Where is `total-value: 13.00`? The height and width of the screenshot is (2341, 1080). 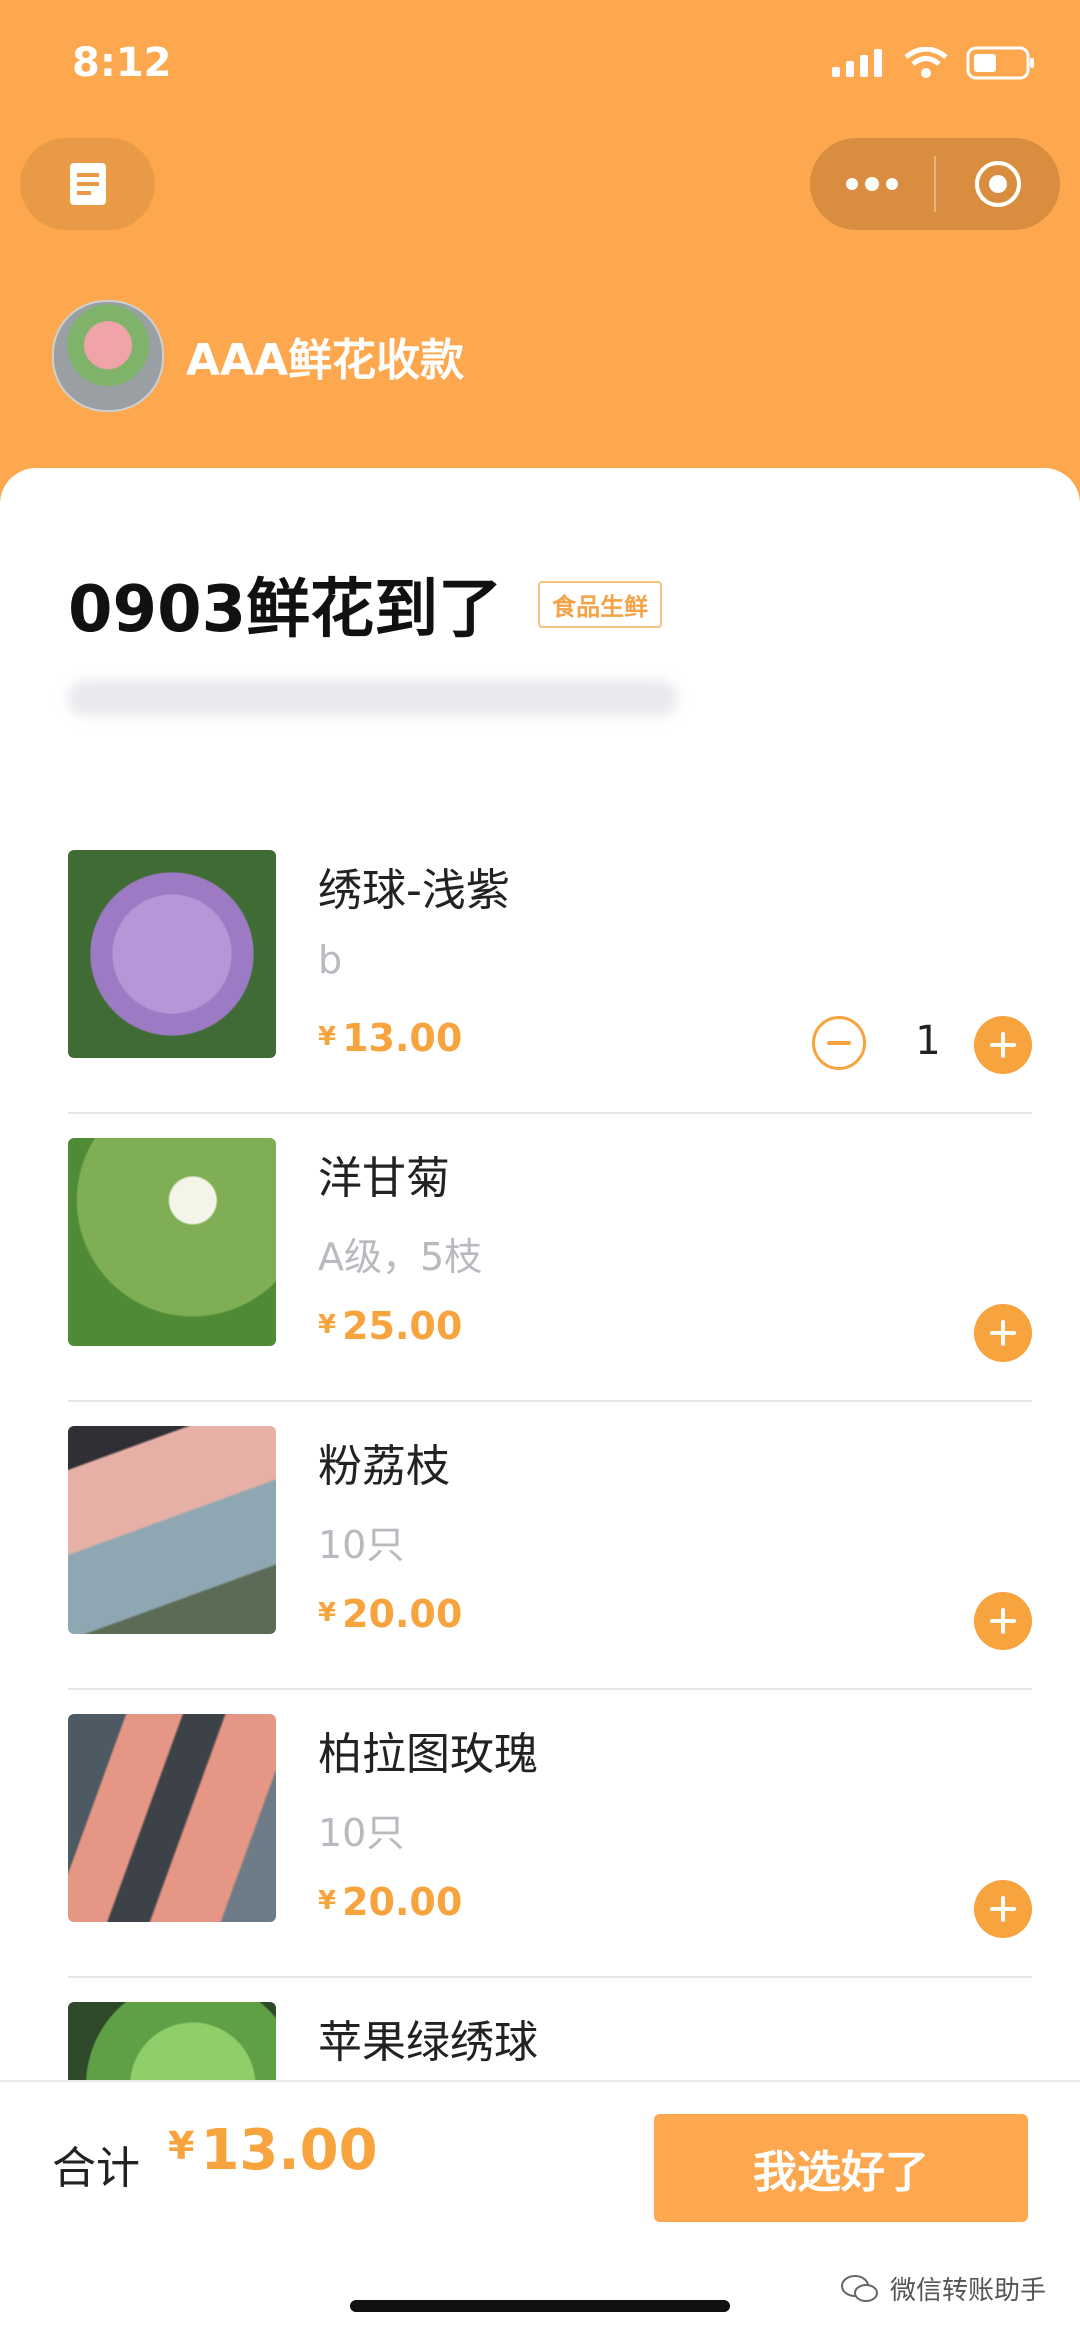 total-value: 13.00 is located at coordinates (289, 2150).